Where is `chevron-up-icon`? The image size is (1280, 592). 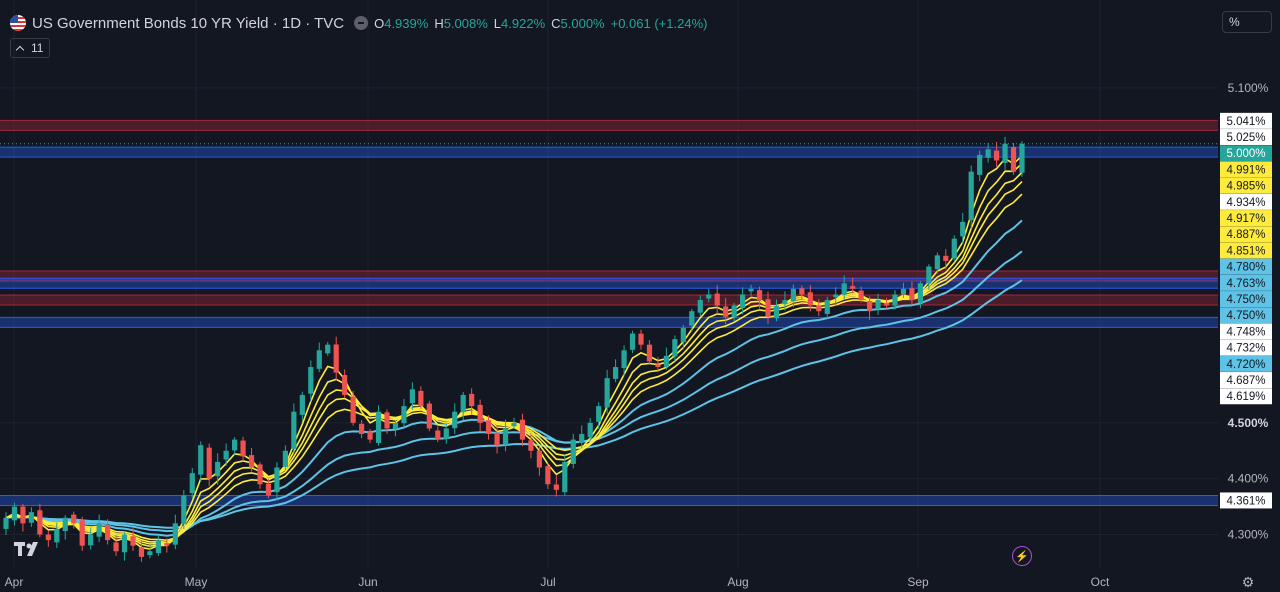 chevron-up-icon is located at coordinates (20, 49).